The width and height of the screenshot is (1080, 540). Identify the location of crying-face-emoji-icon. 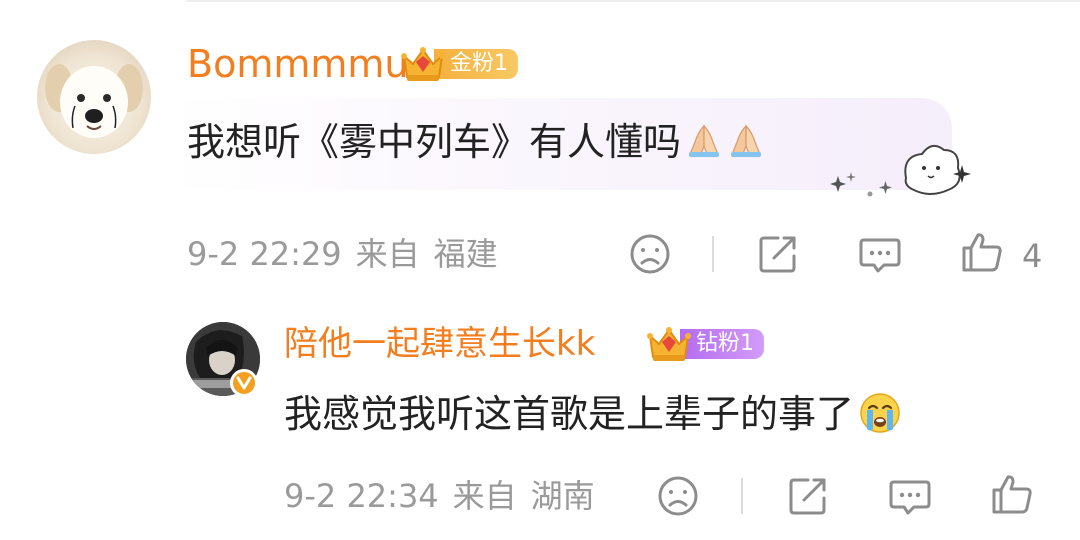
(880, 413).